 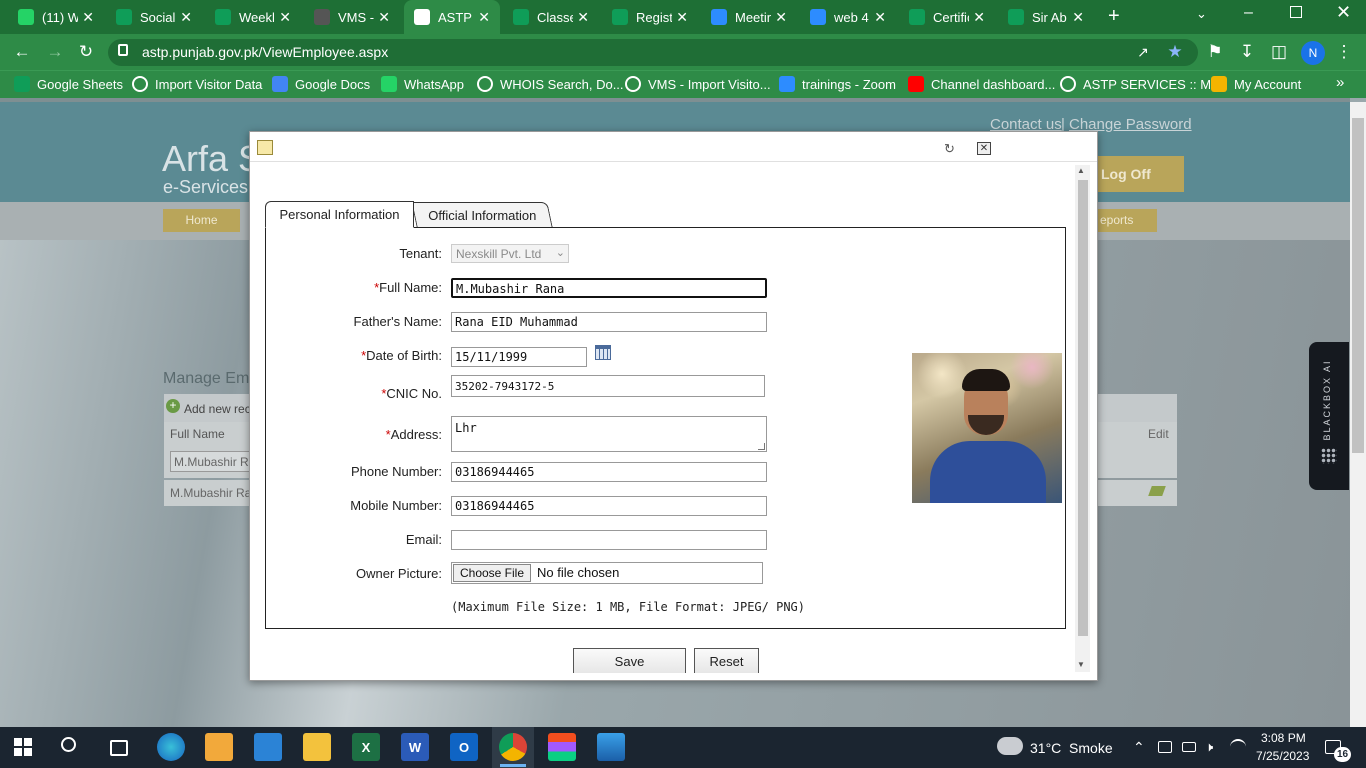 What do you see at coordinates (848, 17) in the screenshot?
I see `browser-tab: web 4 ✕` at bounding box center [848, 17].